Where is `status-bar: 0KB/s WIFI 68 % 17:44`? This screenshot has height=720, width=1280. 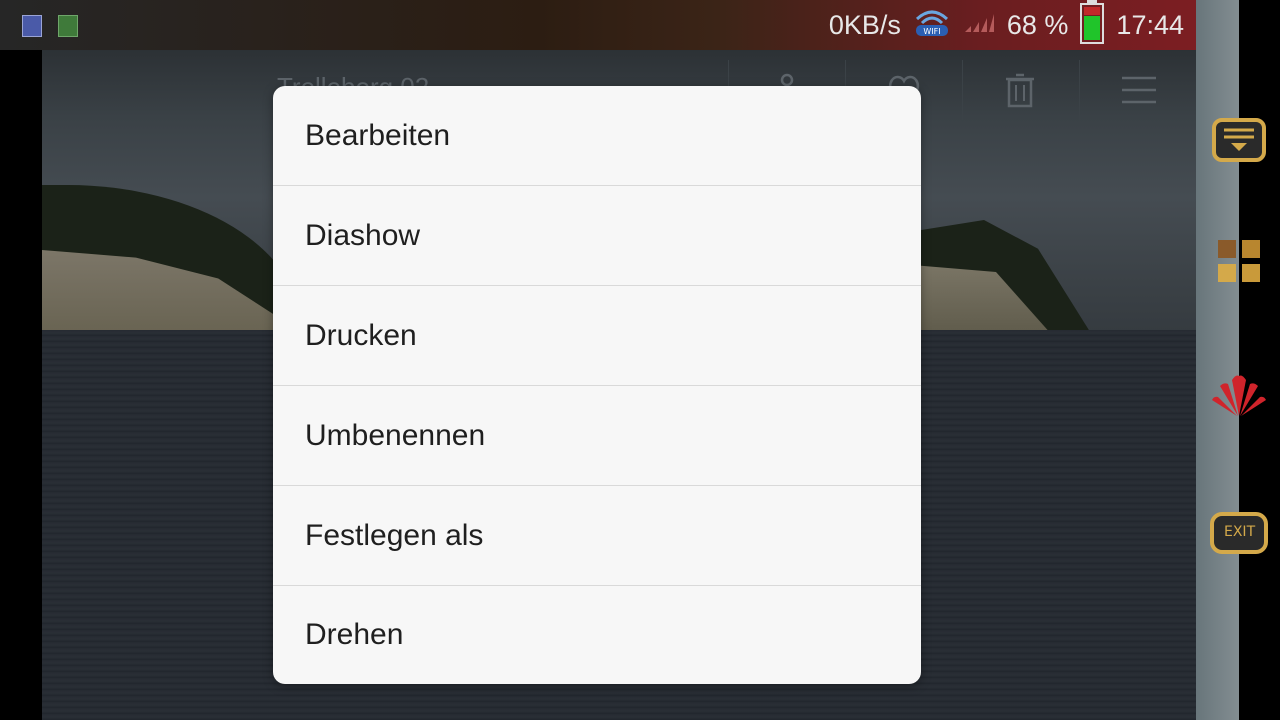
status-bar: 0KB/s WIFI 68 % 17:44 is located at coordinates (598, 25).